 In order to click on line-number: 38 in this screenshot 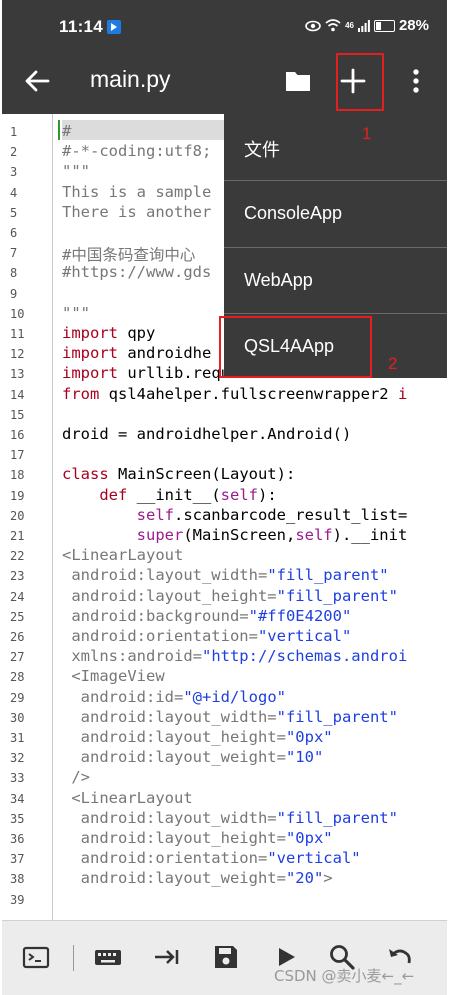, I will do `click(17, 879)`.